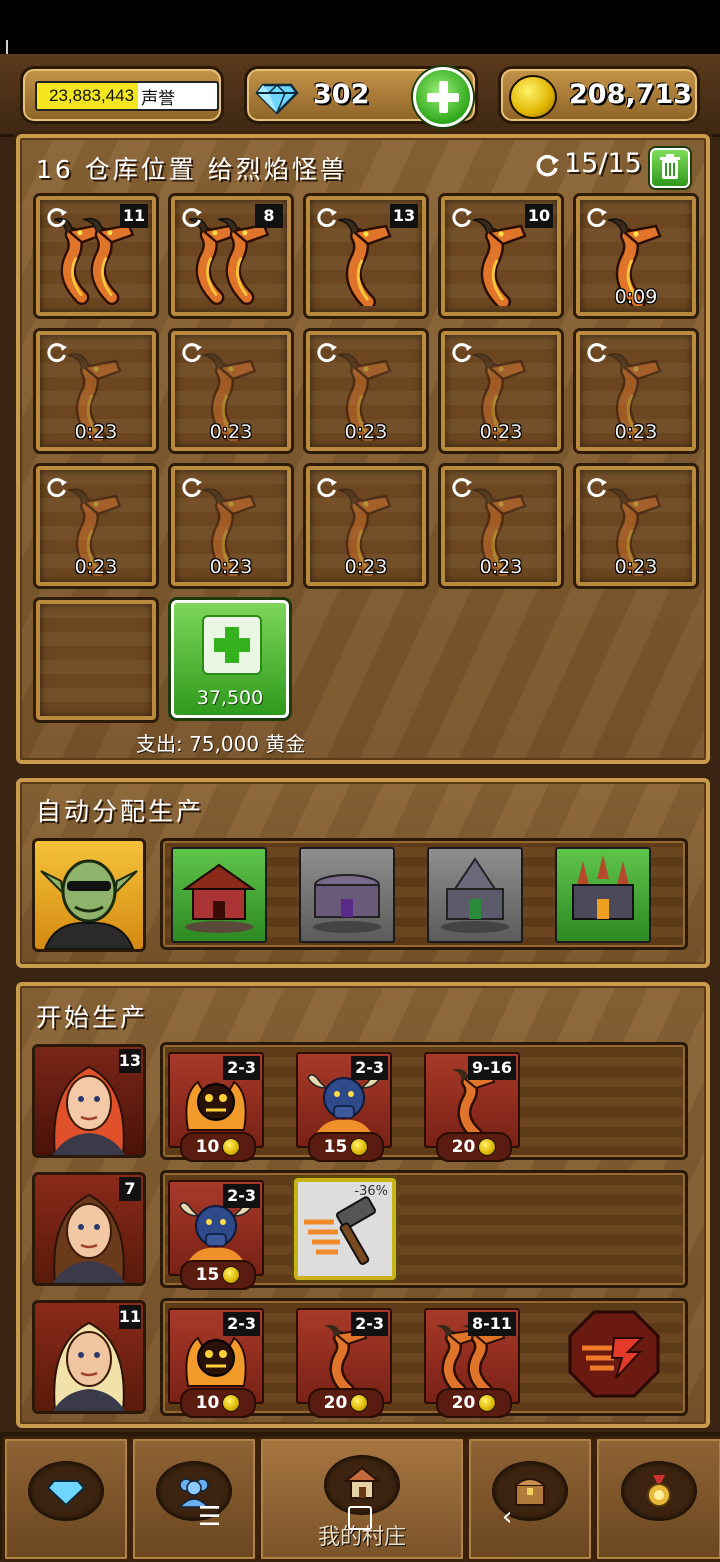 This screenshot has width=720, height=1562. What do you see at coordinates (89, 895) in the screenshot?
I see `orc-manager-avatar` at bounding box center [89, 895].